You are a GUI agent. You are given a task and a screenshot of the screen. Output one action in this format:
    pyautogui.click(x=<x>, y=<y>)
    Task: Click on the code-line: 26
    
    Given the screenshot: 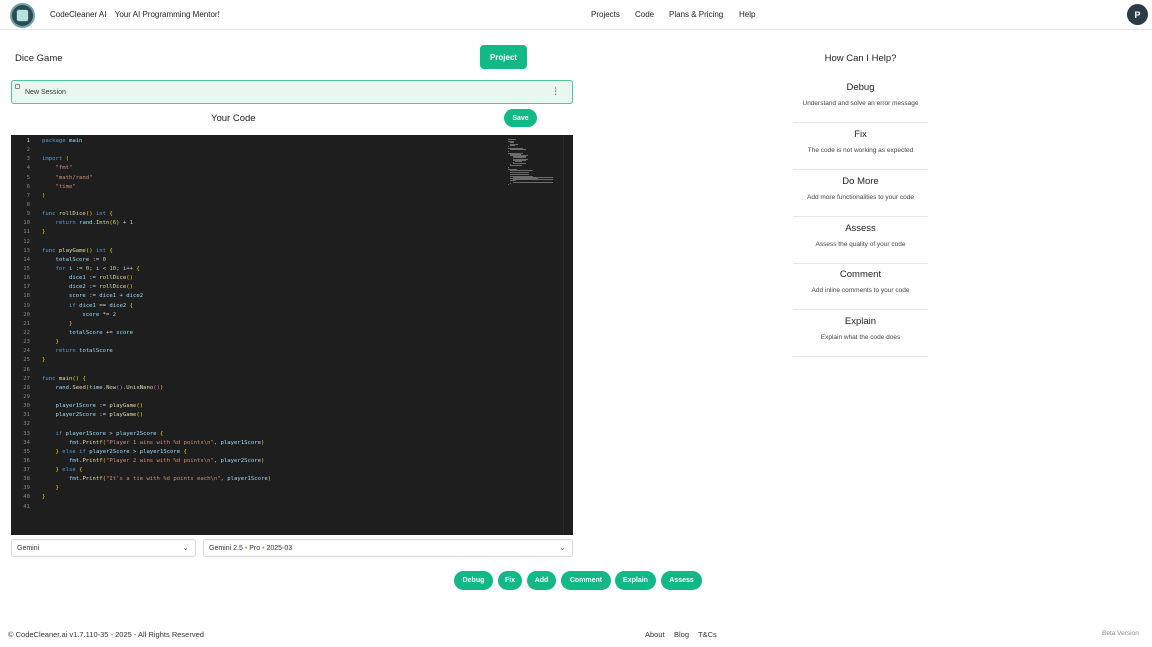 What is the action you would take?
    pyautogui.click(x=292, y=370)
    